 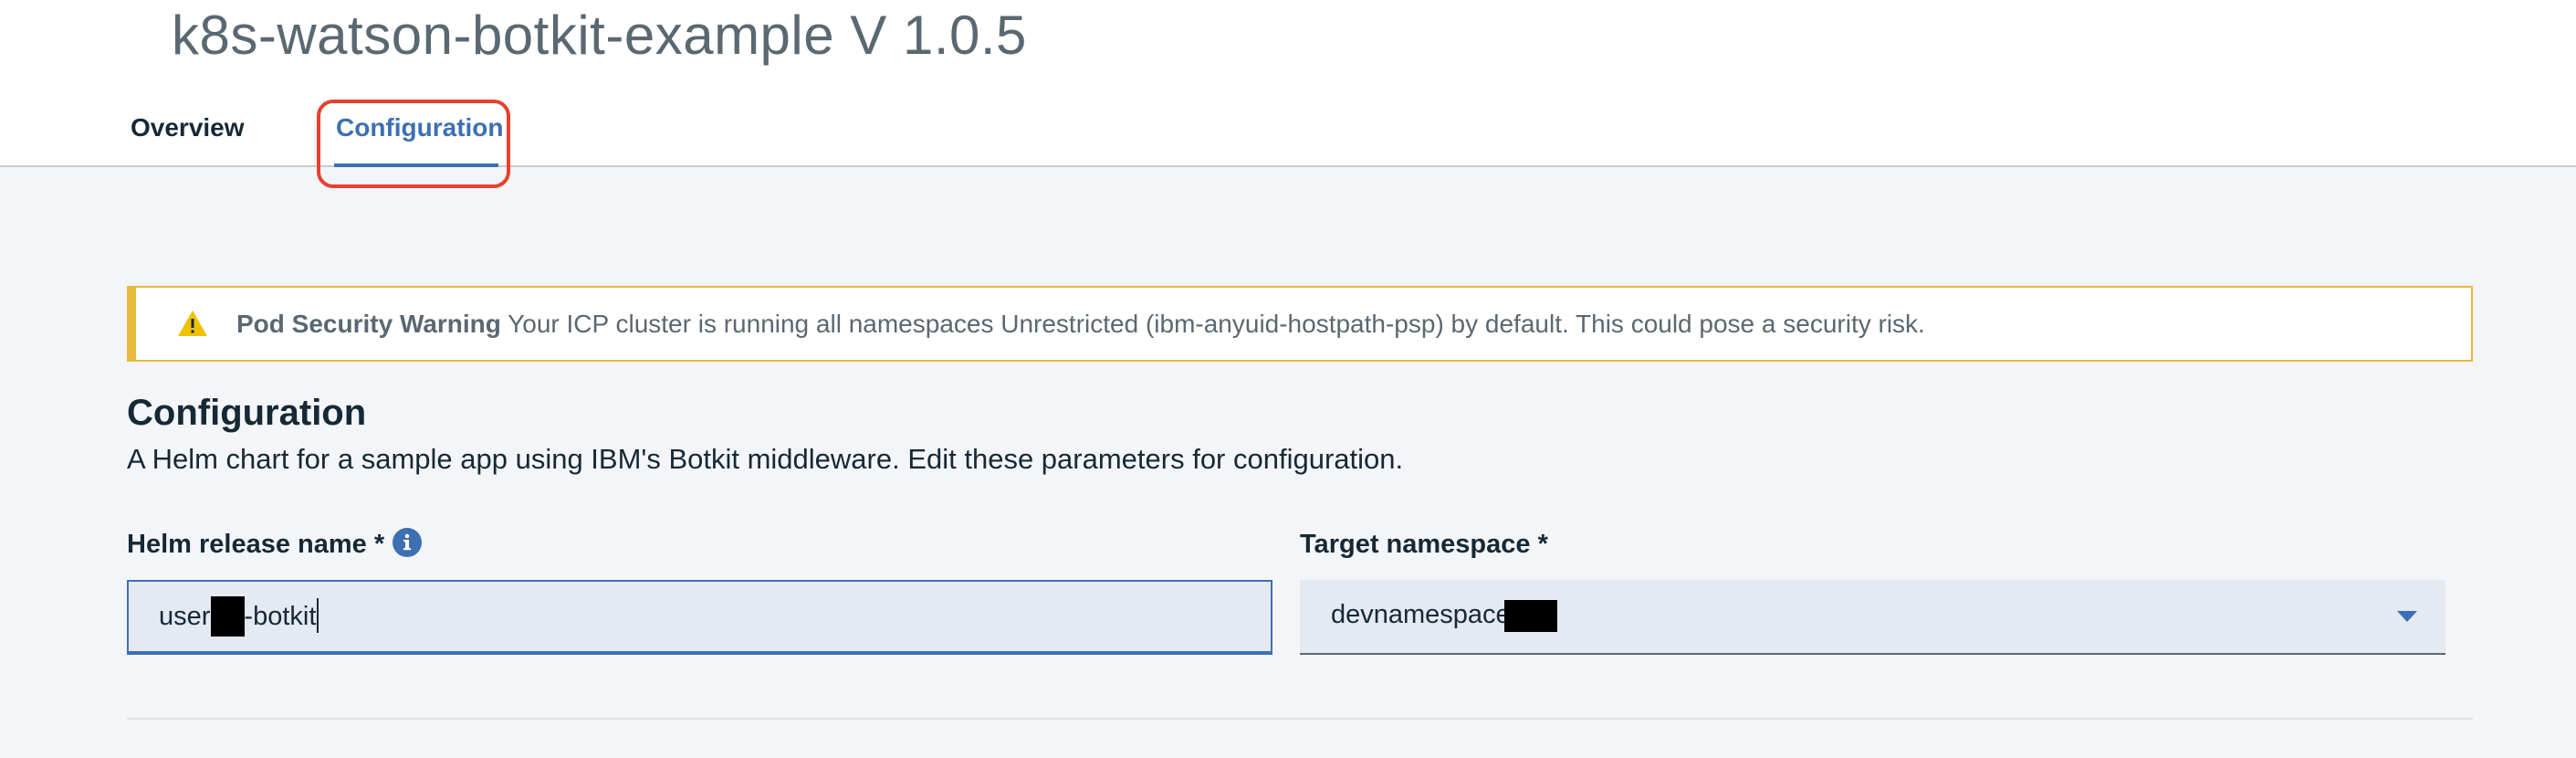 What do you see at coordinates (414, 144) in the screenshot?
I see `annotation-highlight` at bounding box center [414, 144].